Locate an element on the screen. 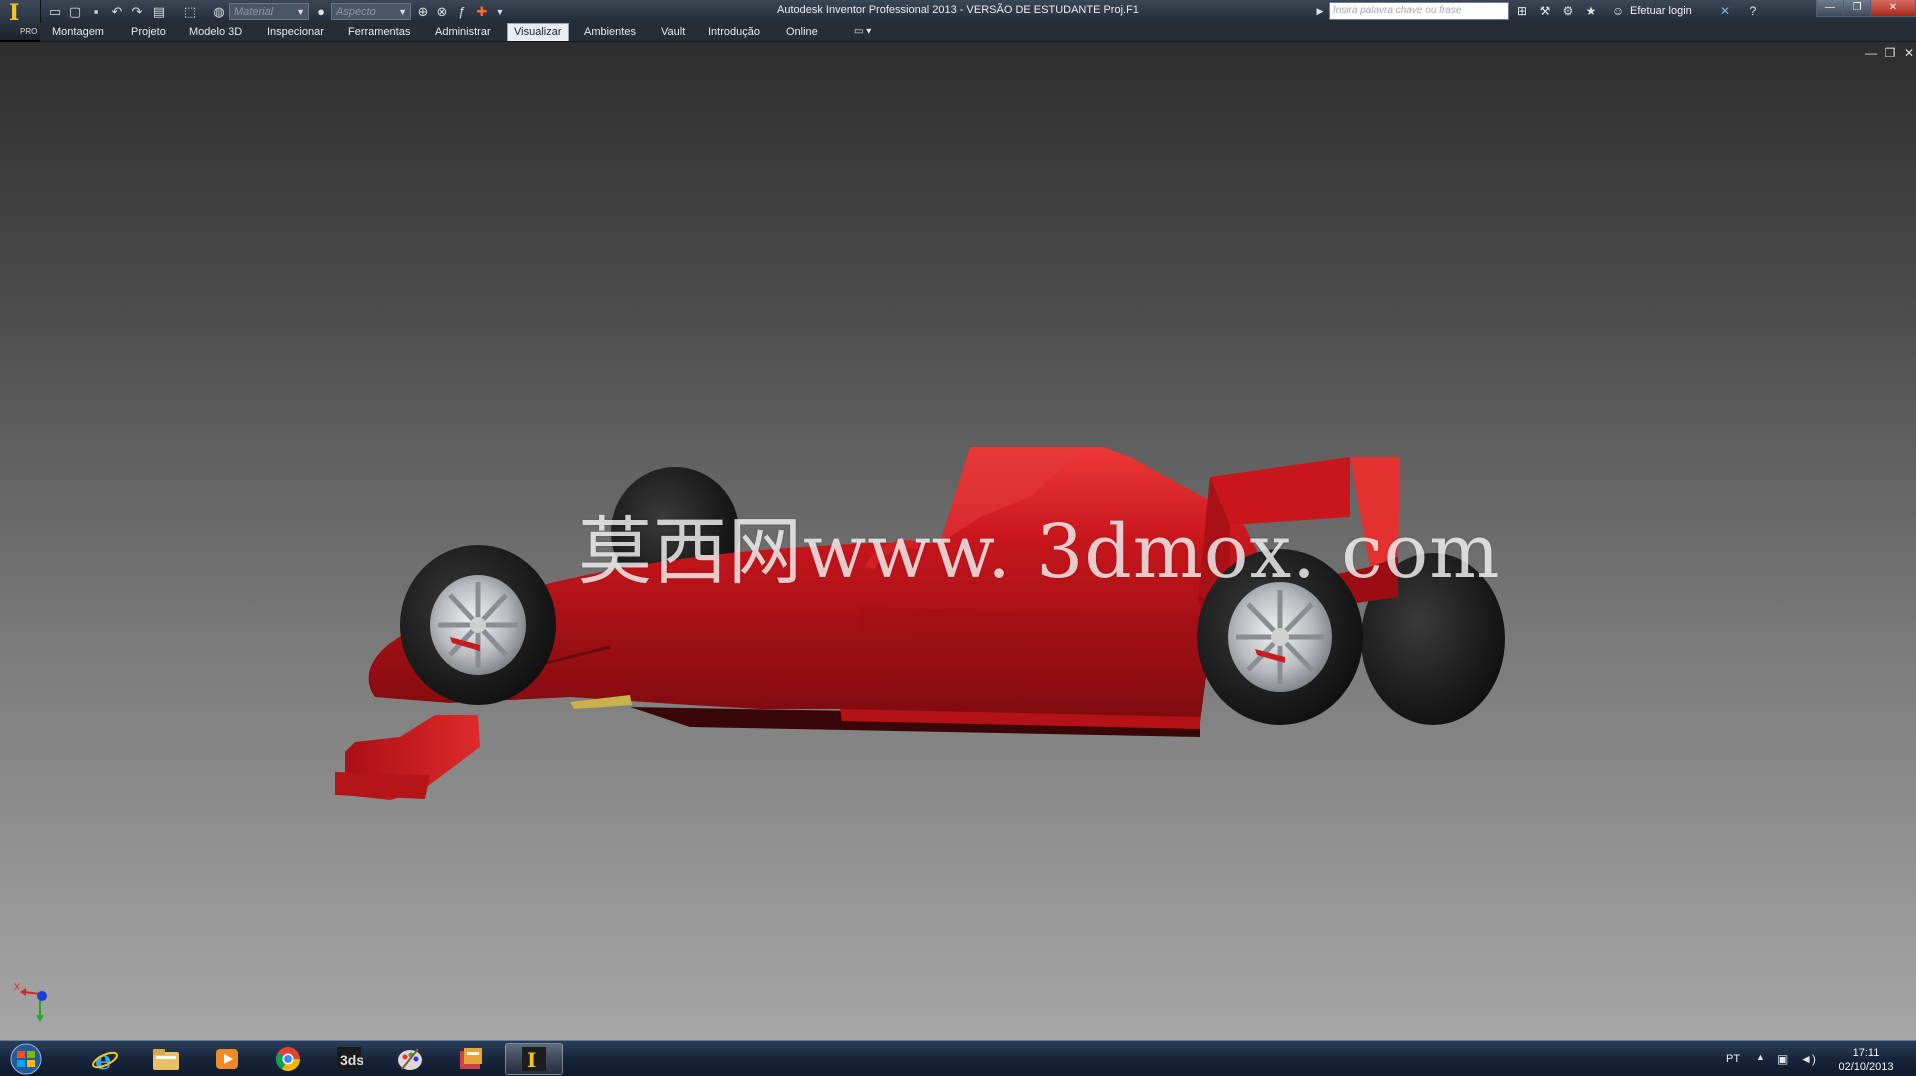  help-search-input: Insira palavra chave ou frase is located at coordinates (1419, 11).